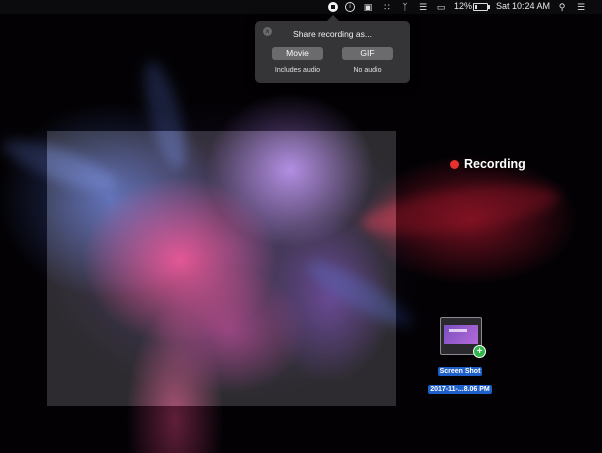  I want to click on notification-center-button: ☰, so click(581, 7).